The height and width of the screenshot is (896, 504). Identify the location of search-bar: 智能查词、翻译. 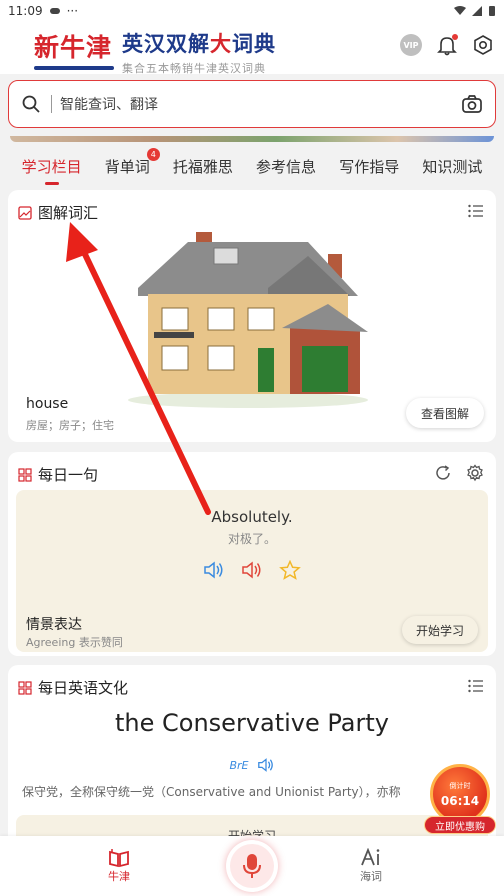
(252, 104).